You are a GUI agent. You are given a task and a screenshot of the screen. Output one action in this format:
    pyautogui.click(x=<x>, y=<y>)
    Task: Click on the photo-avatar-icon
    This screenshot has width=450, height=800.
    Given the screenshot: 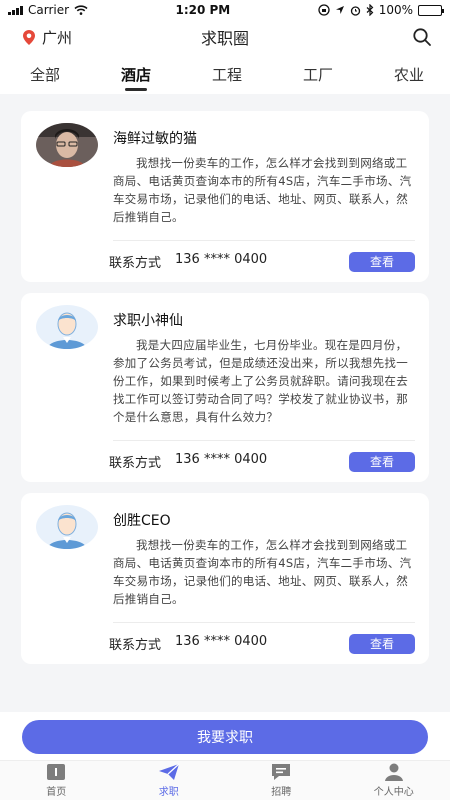 What is the action you would take?
    pyautogui.click(x=67, y=145)
    